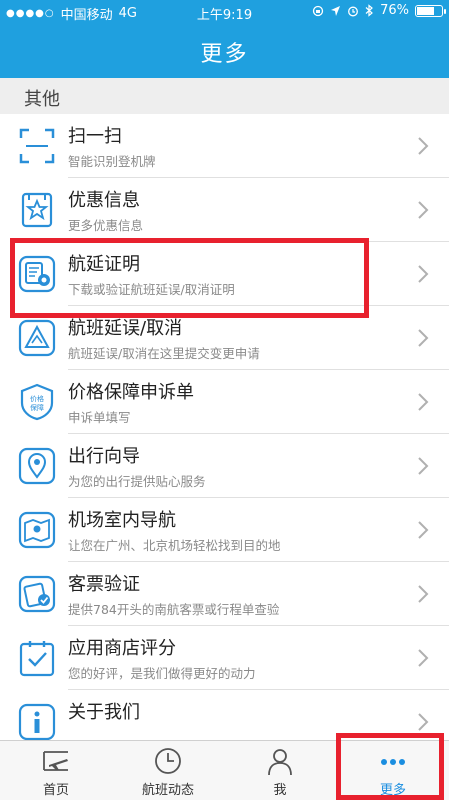 The image size is (449, 800). I want to click on menu-item-airport-navigation: 机场室内导航 让您在广州、北京机场轻松找到目的地, so click(224, 530).